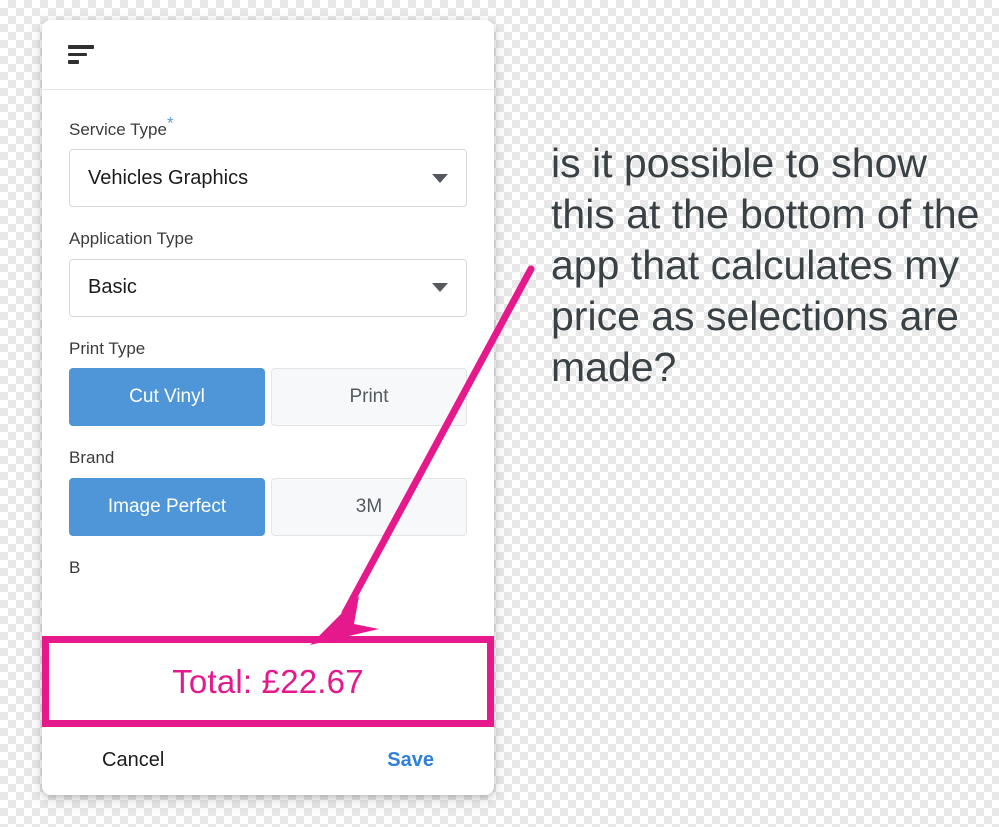  What do you see at coordinates (75, 567) in the screenshot?
I see `field-label-occluded: B` at bounding box center [75, 567].